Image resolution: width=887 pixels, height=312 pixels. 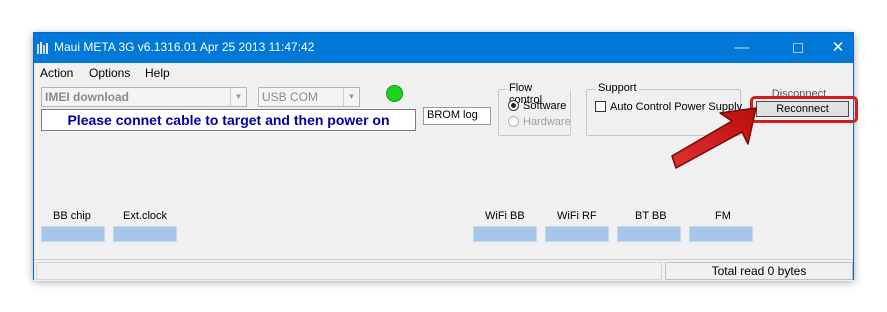 What do you see at coordinates (714, 138) in the screenshot?
I see `annotation-arrow-icon` at bounding box center [714, 138].